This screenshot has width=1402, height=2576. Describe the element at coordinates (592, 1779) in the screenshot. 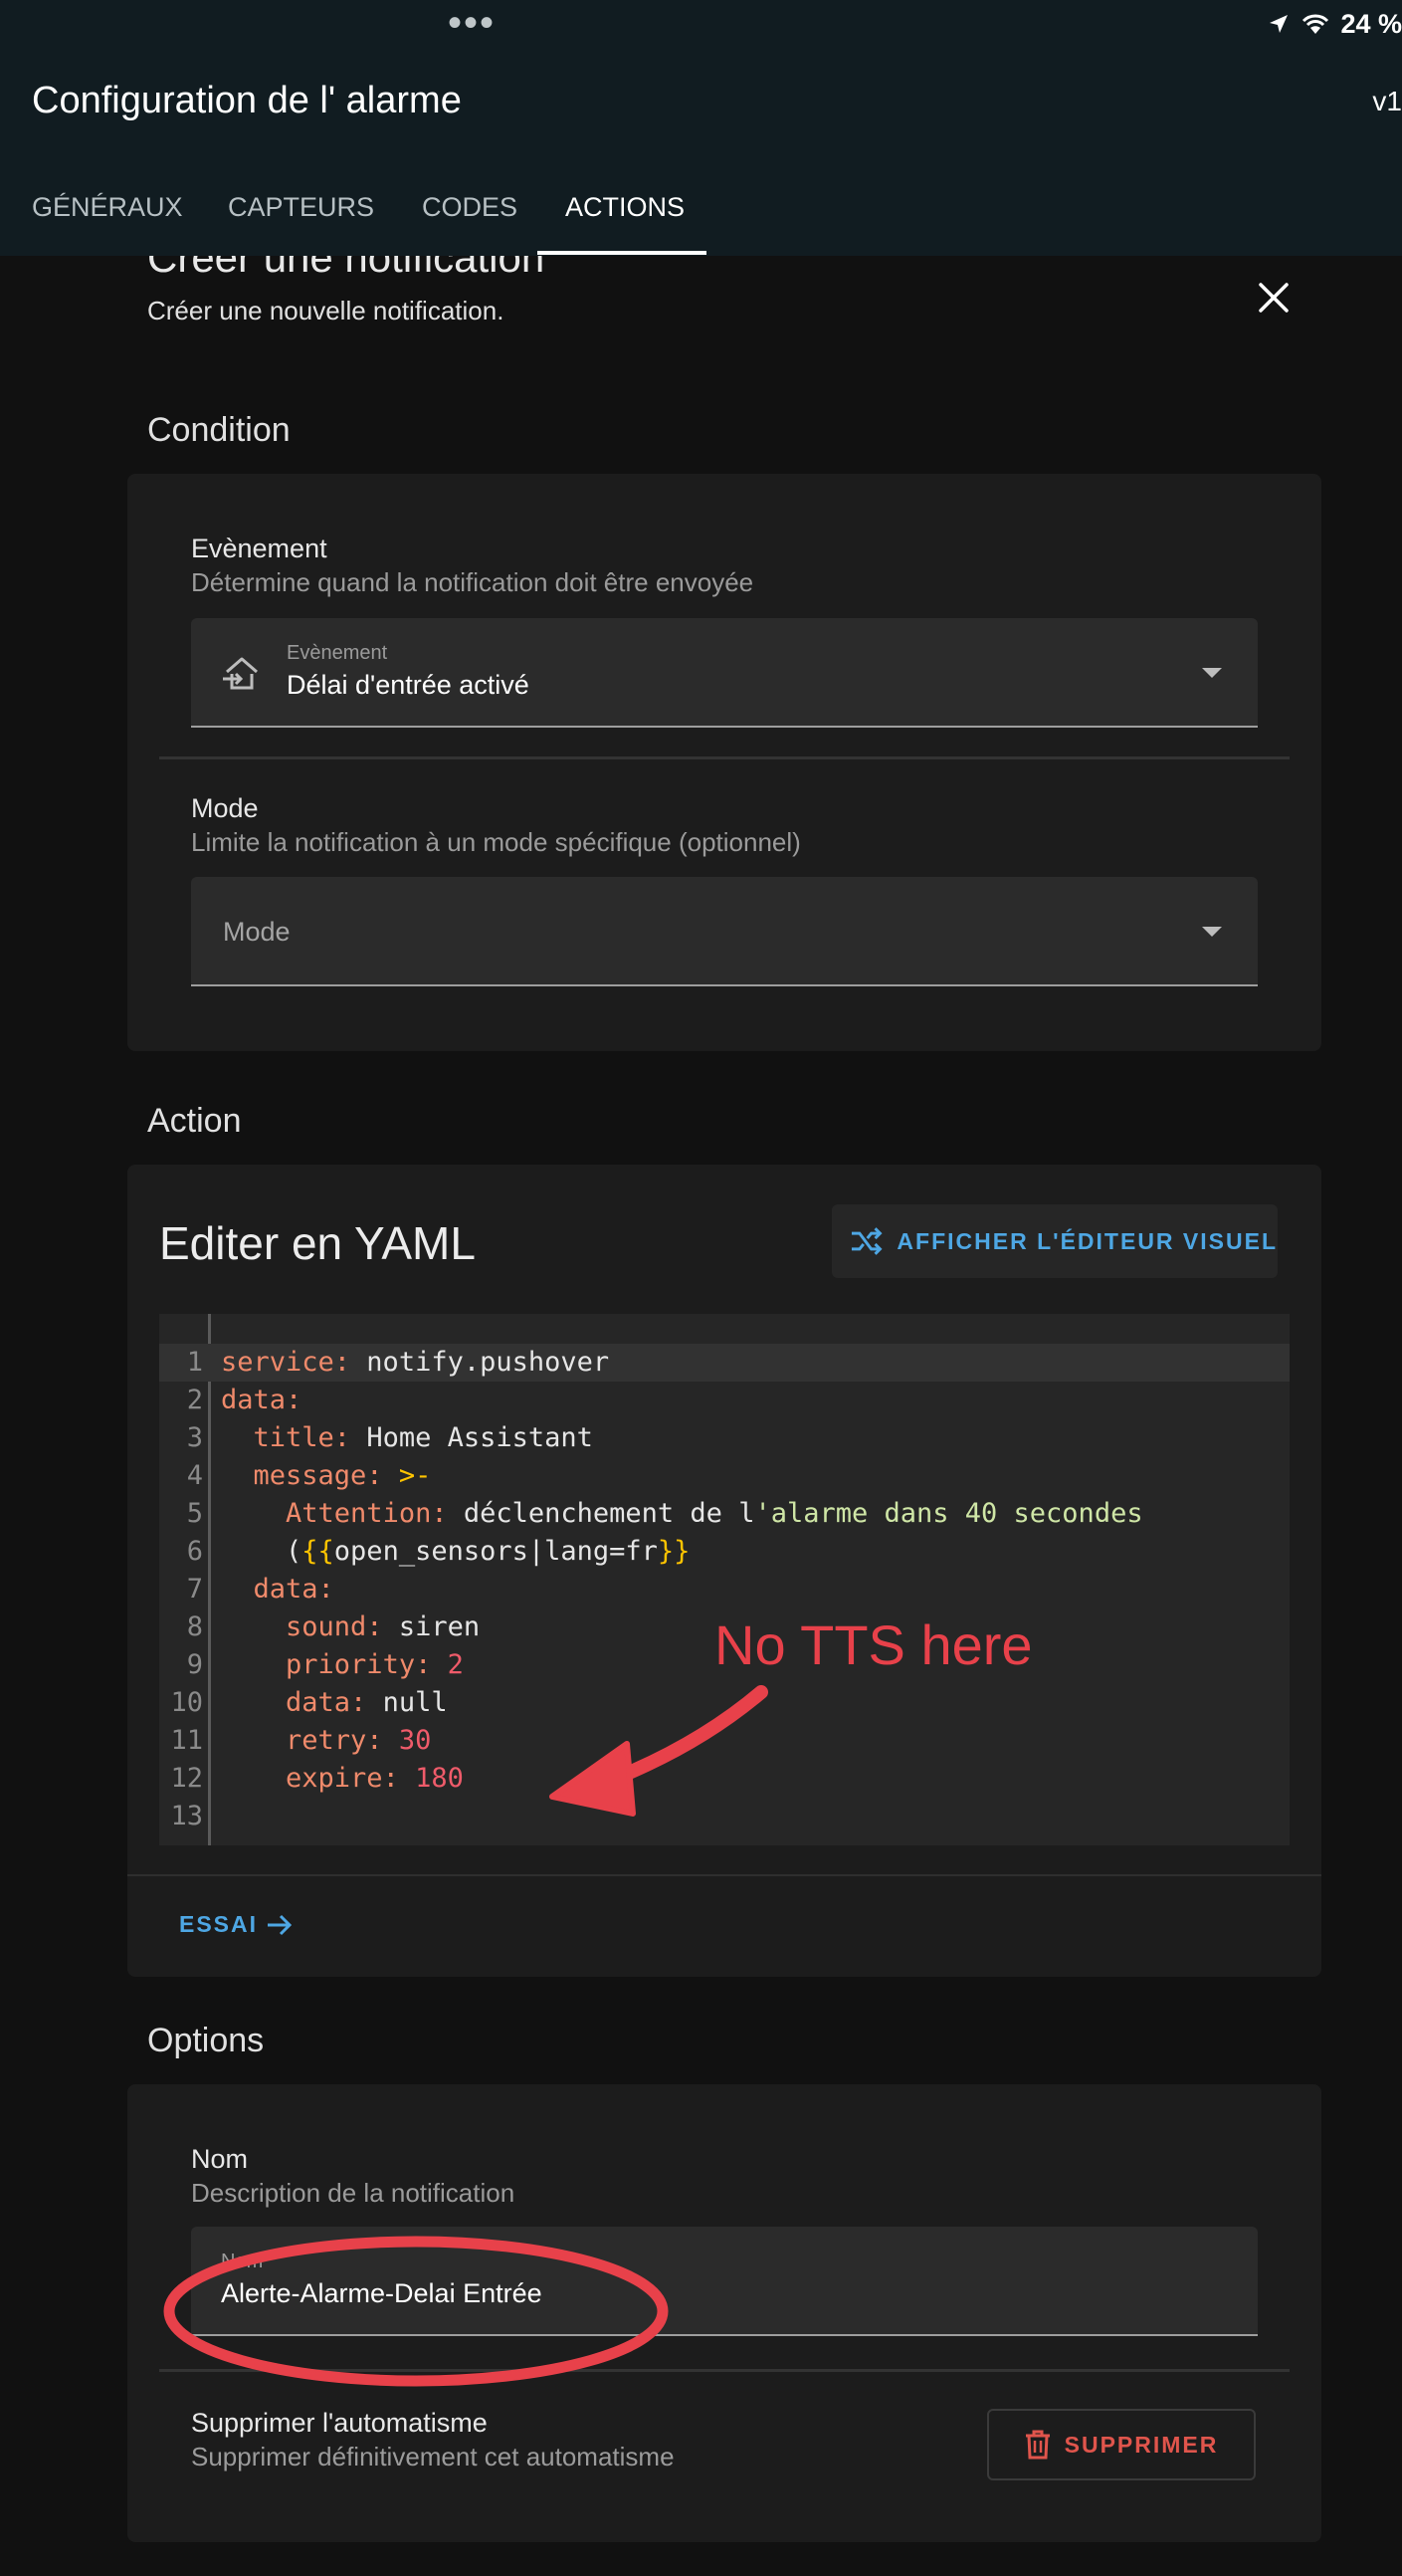

I see `annotation-arrowhead` at that location.